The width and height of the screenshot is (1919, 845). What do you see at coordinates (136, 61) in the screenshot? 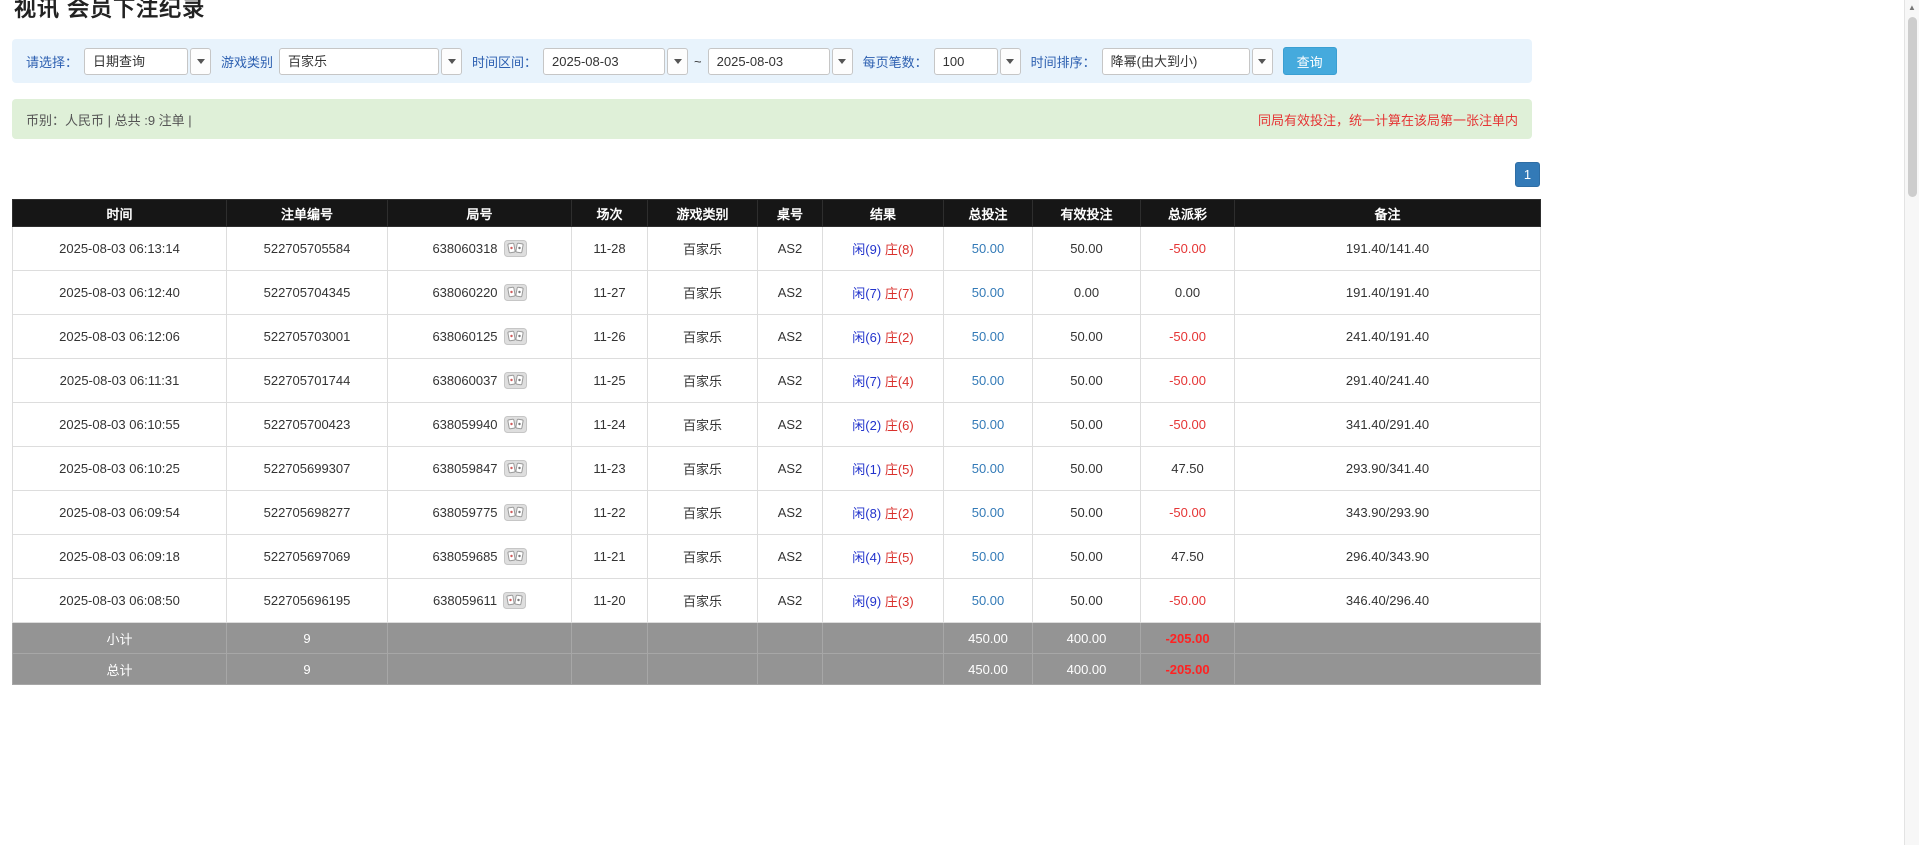
I see `query-type-value: 日期查询` at bounding box center [136, 61].